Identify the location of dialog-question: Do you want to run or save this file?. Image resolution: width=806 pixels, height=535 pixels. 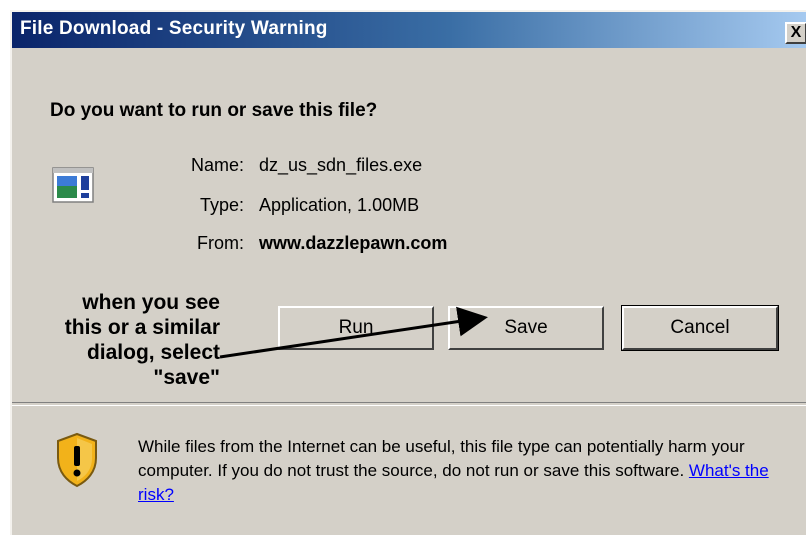
(214, 110).